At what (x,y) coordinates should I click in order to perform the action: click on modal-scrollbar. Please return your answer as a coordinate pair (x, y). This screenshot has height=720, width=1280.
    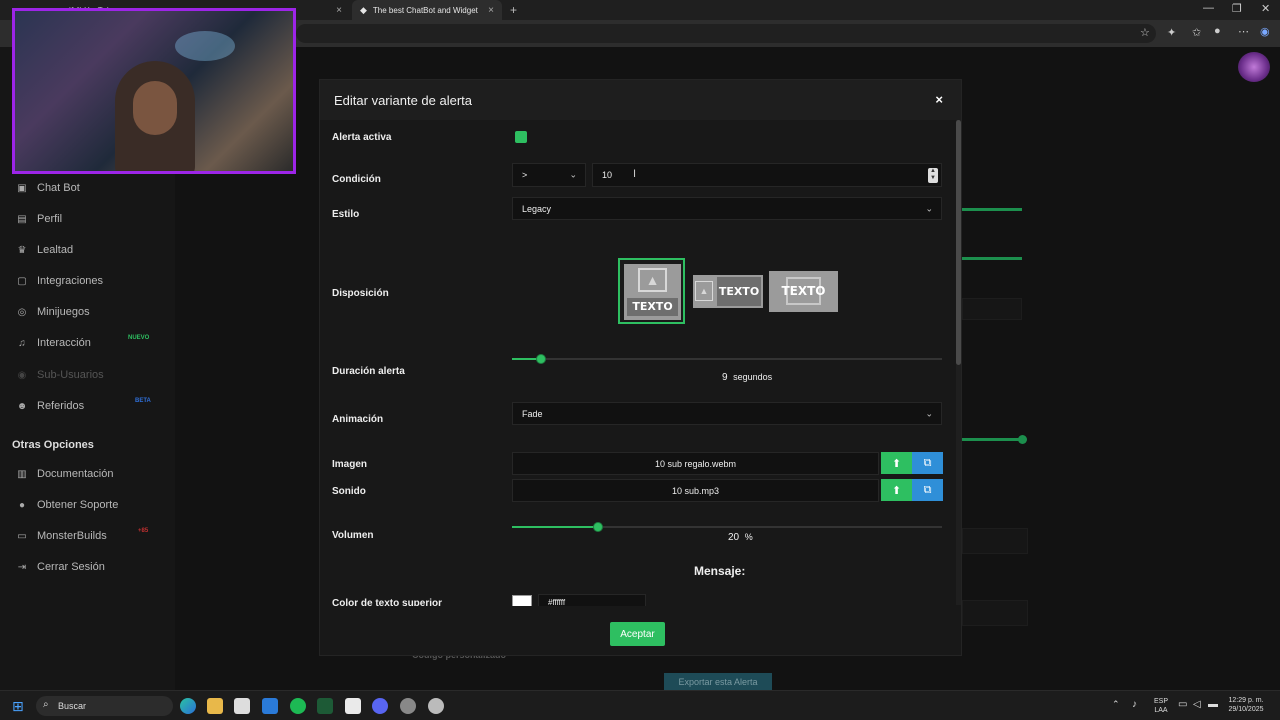
    Looking at the image, I should click on (958, 362).